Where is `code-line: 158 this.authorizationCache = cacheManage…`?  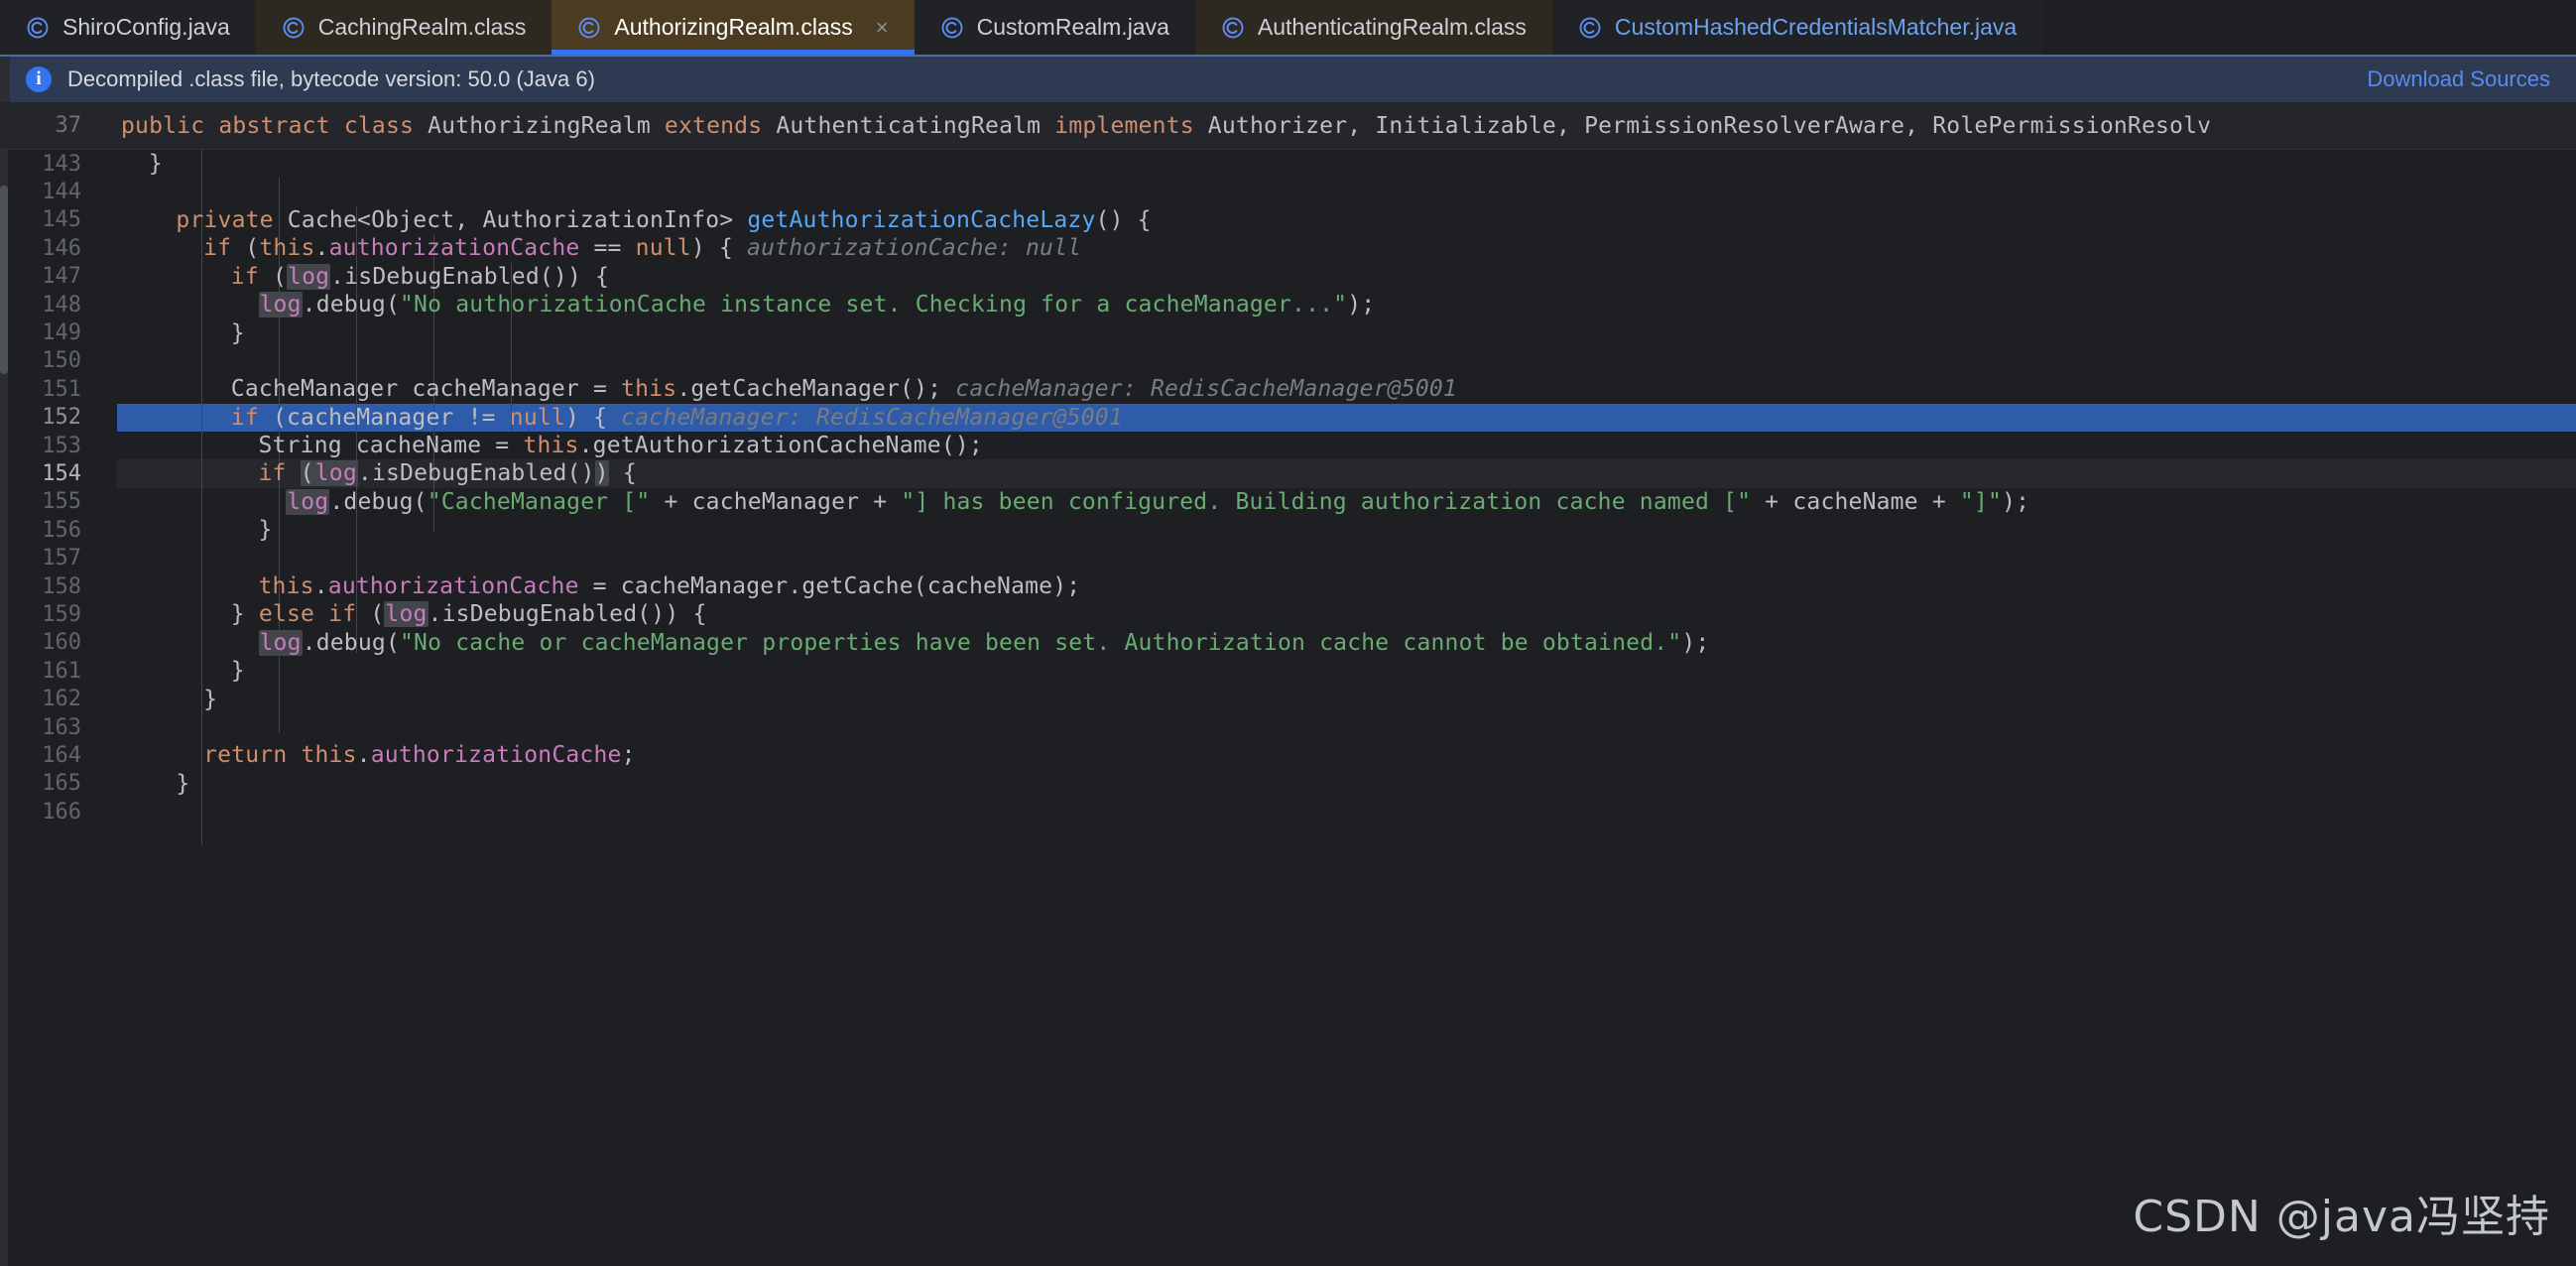
code-line: 158 this.authorizationCache = cacheManage… is located at coordinates (1288, 586).